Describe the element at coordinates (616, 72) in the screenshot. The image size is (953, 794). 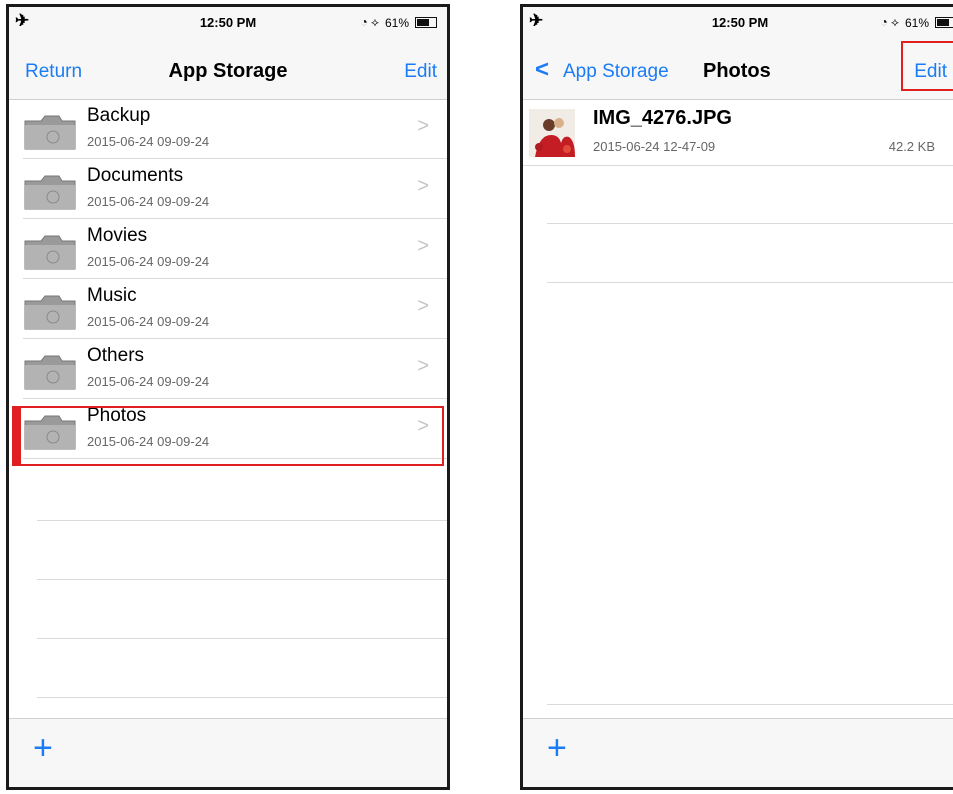
I see `back-button: App Storage` at that location.